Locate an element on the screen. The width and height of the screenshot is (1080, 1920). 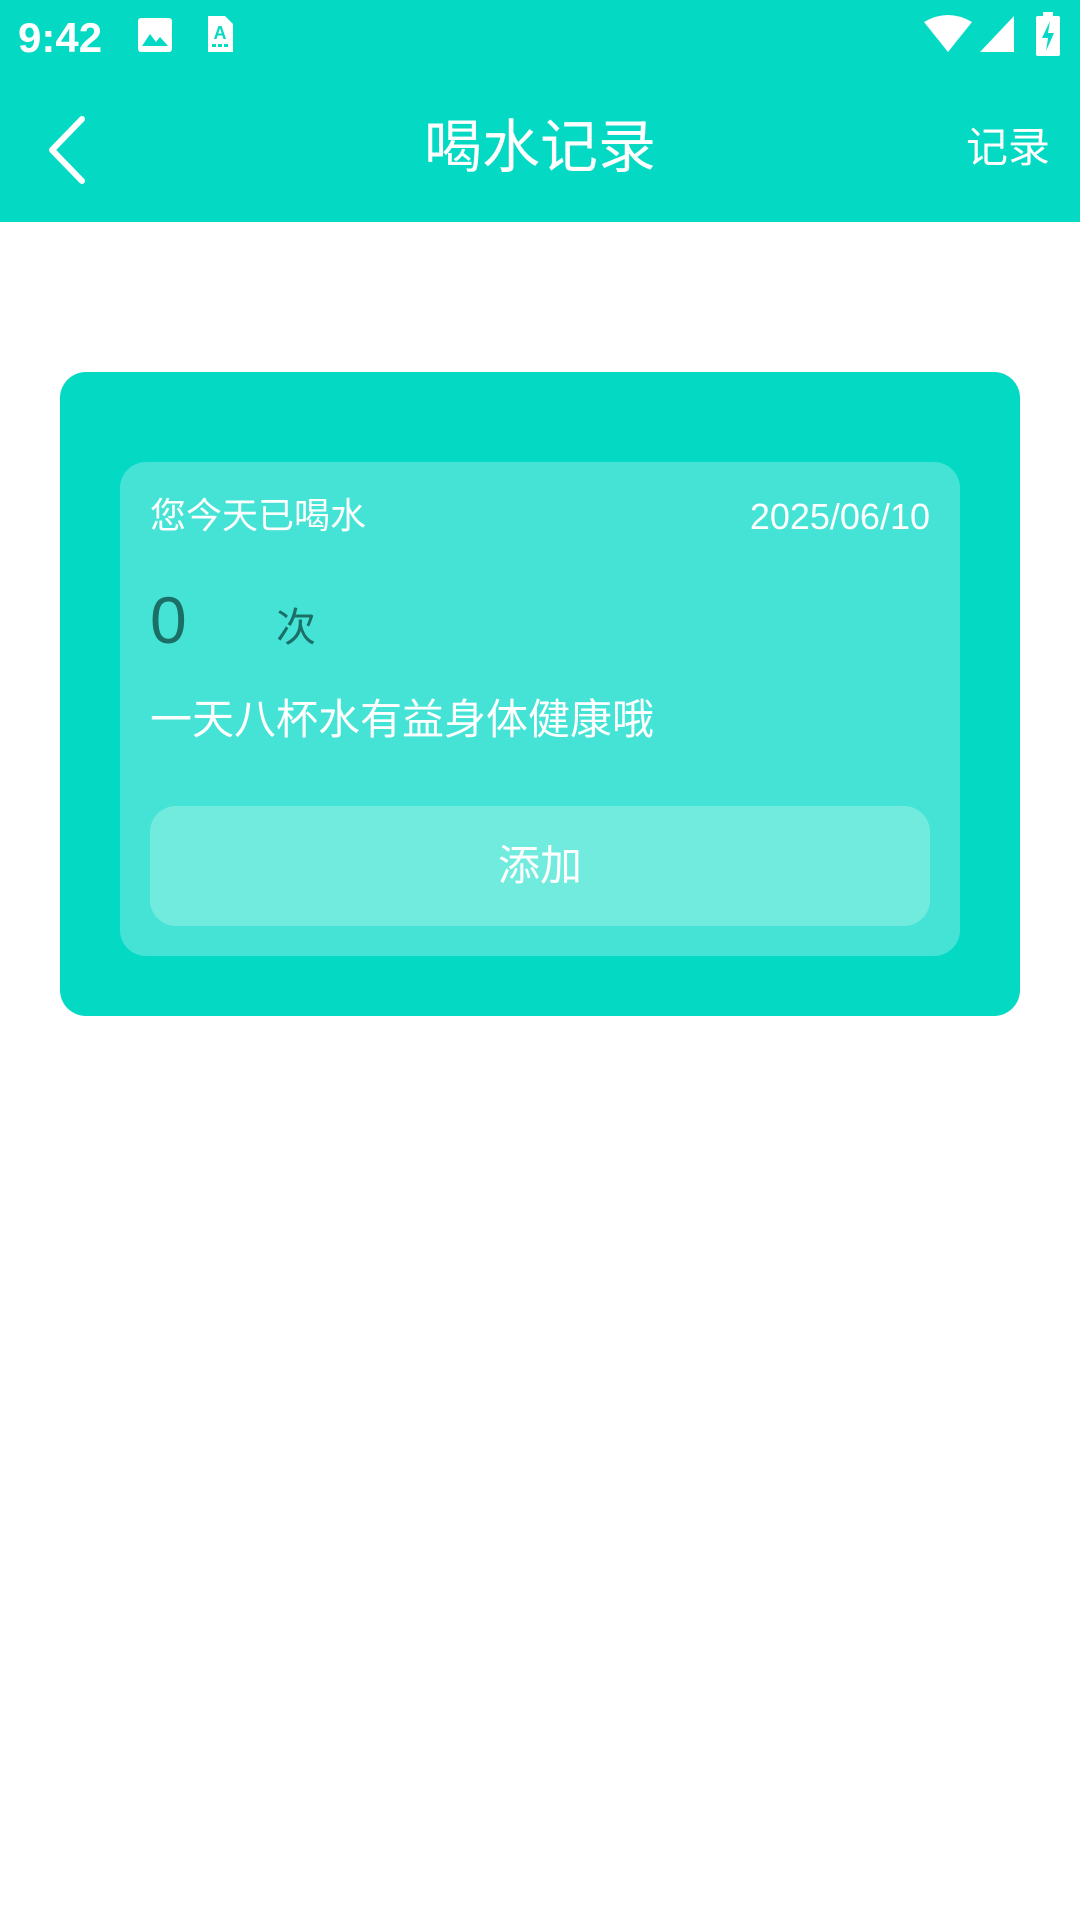
drink-count: 0 is located at coordinates (168, 620).